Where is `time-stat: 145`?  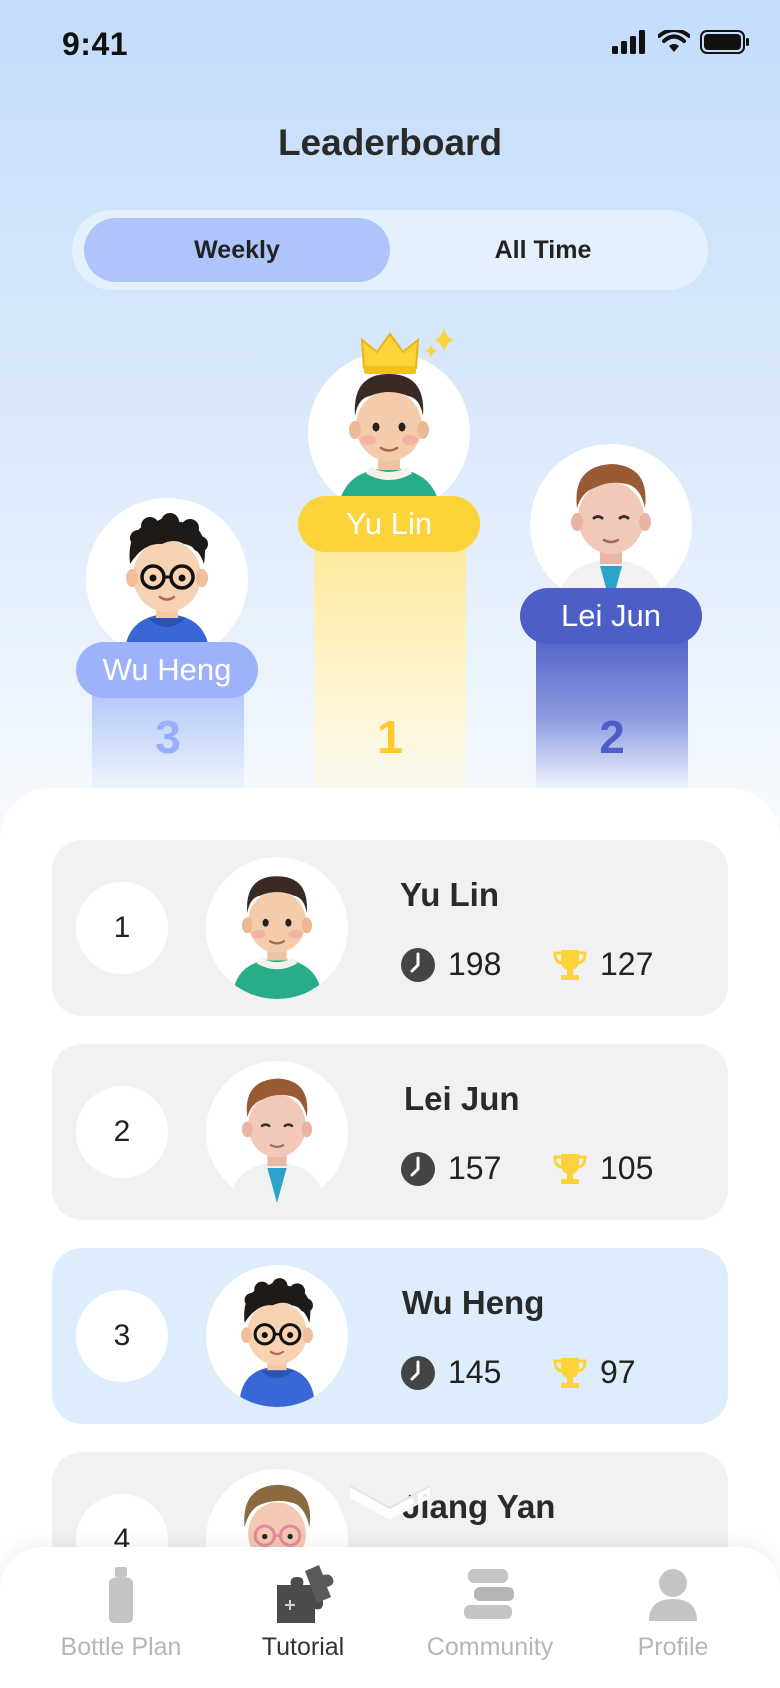 time-stat: 145 is located at coordinates (450, 1372).